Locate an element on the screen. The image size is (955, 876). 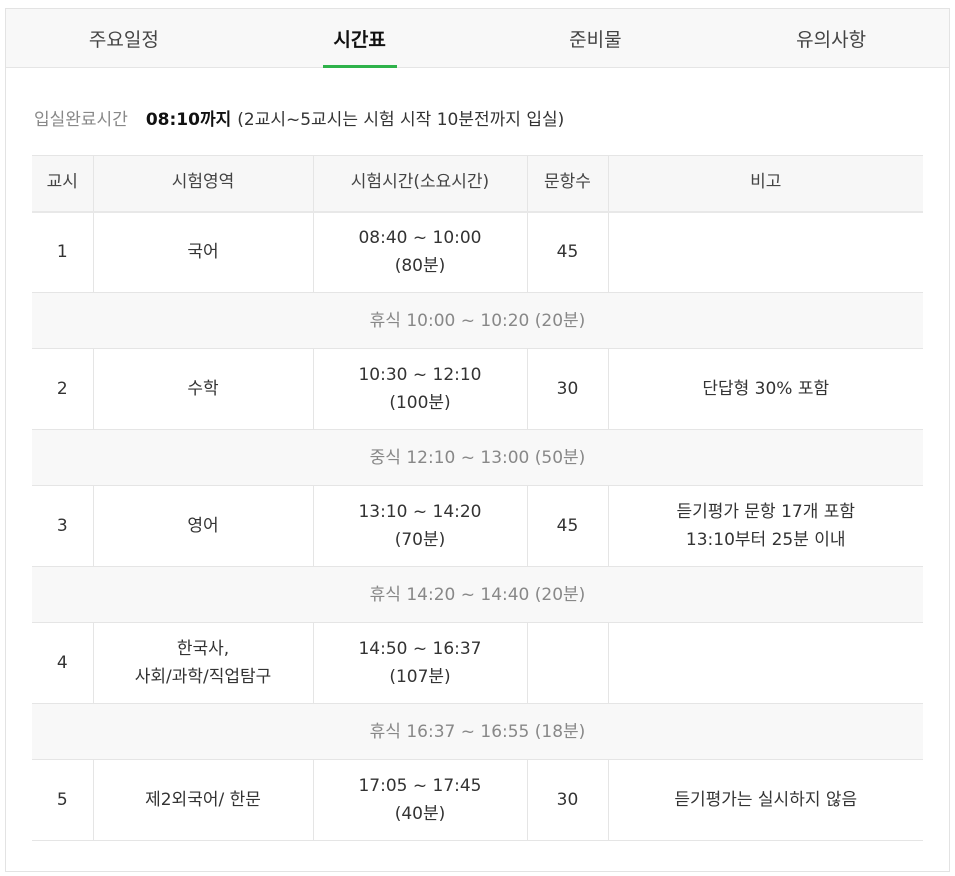
period-number: 2 is located at coordinates (62, 389).